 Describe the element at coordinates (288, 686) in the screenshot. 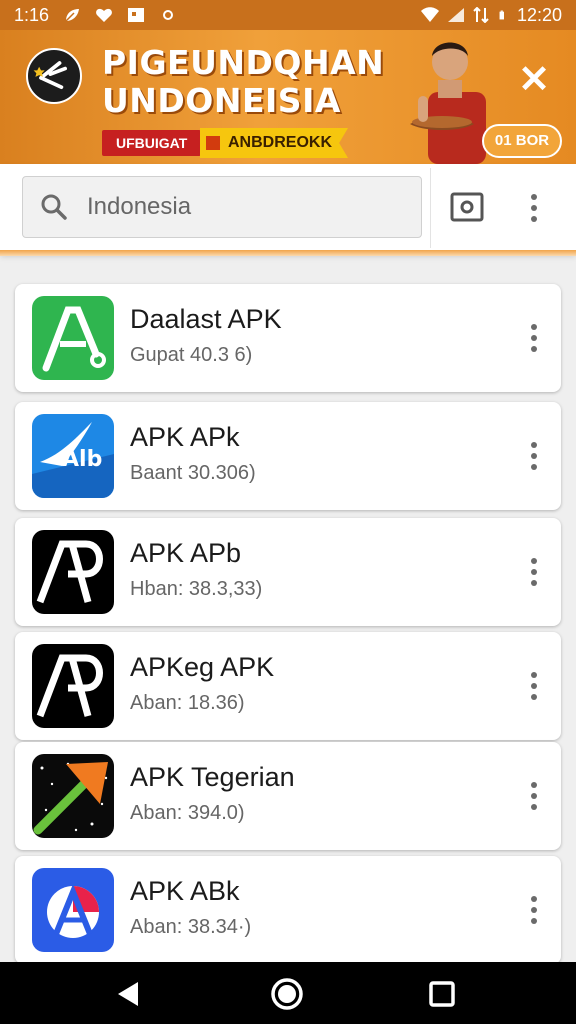

I see `list-item: APKeg APK Aban: 18.36)` at that location.